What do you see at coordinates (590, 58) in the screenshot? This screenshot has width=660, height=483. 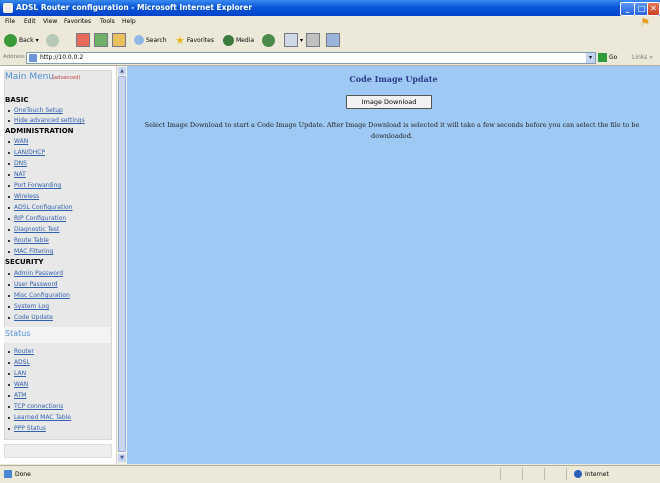 I see `address-dropdown-icon: ▾` at bounding box center [590, 58].